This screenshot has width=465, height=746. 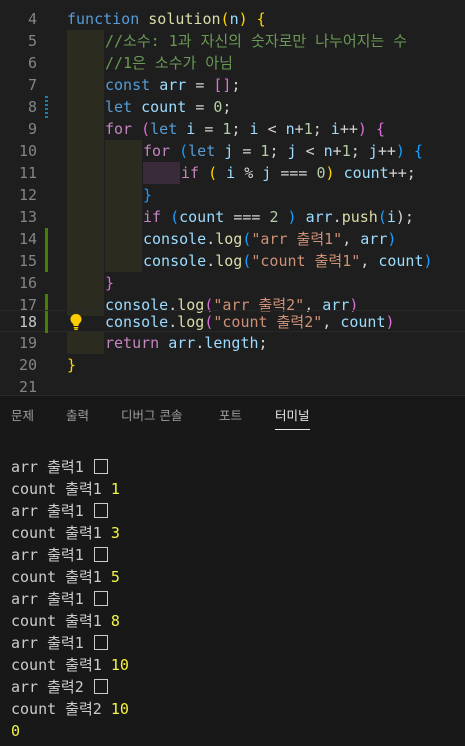 What do you see at coordinates (232, 283) in the screenshot?
I see `code-line-16: 16 }` at bounding box center [232, 283].